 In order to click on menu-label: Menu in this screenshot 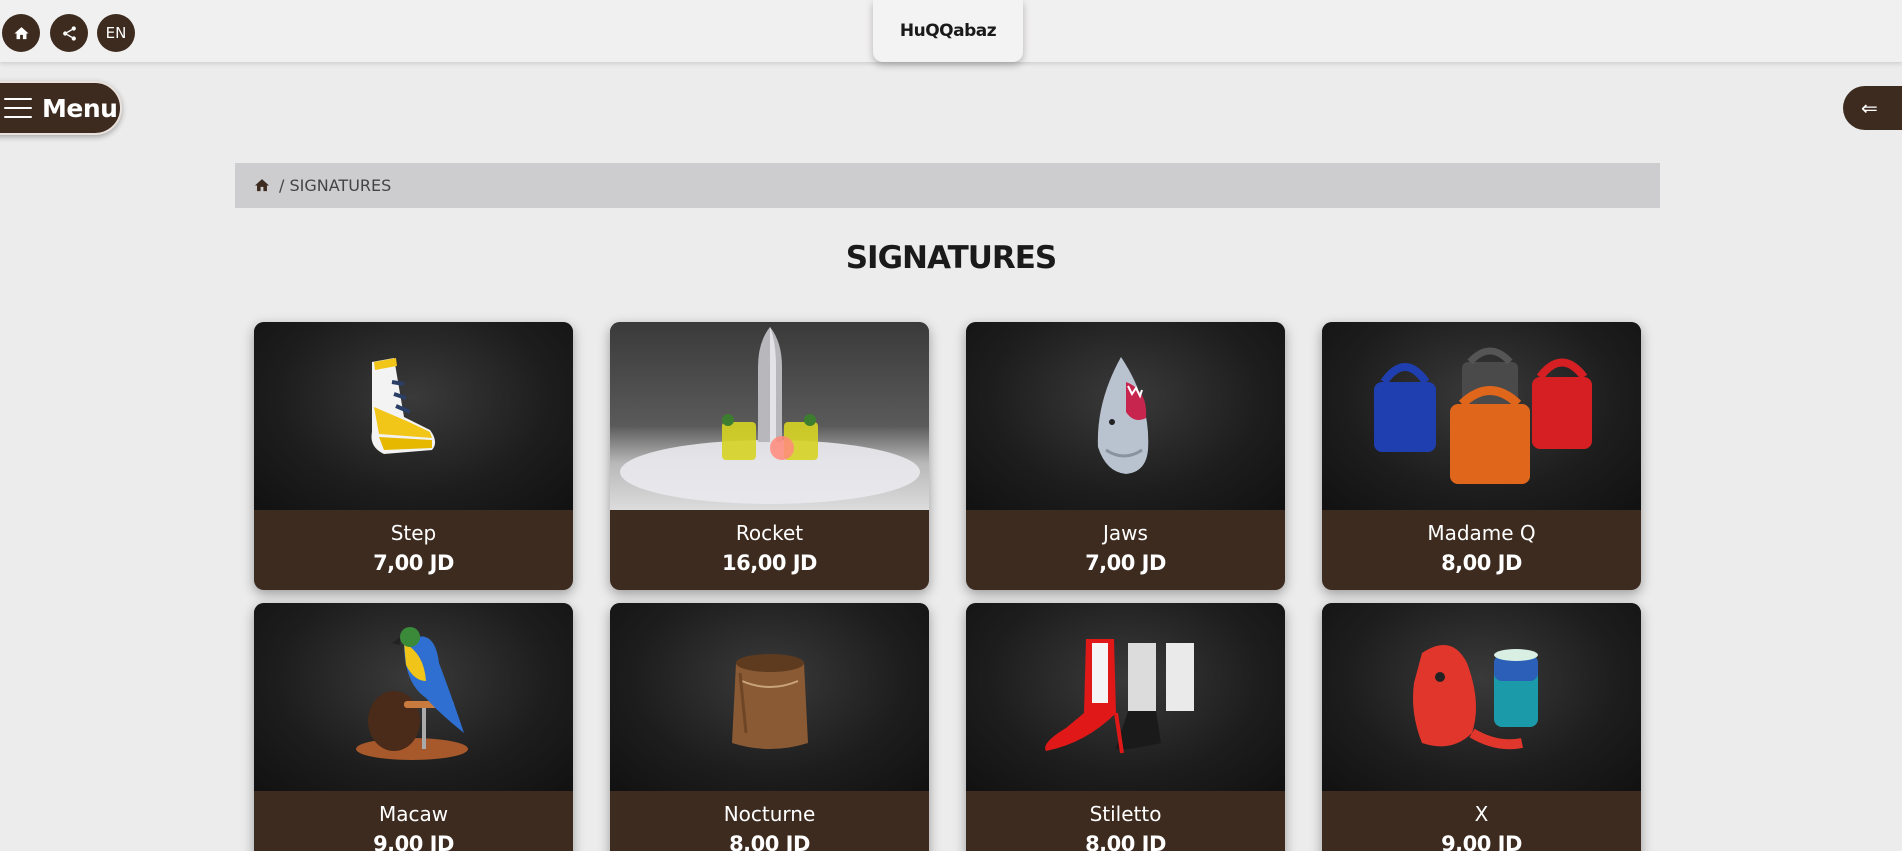, I will do `click(80, 108)`.